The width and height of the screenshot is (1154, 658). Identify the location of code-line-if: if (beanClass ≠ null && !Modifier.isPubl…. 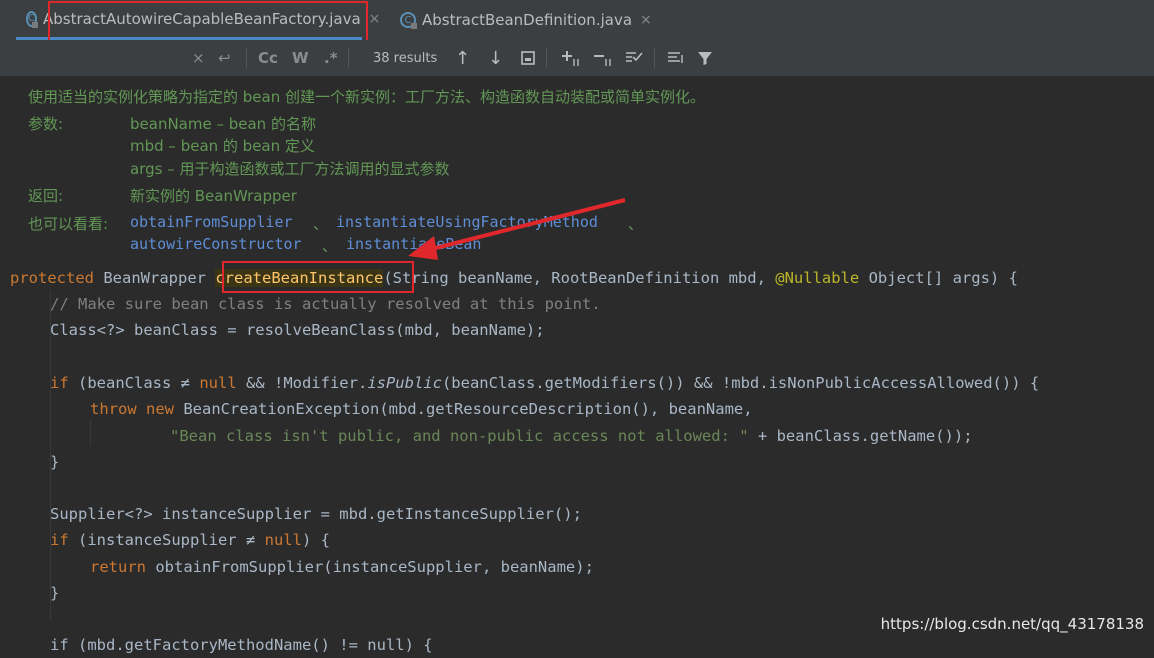
(544, 383).